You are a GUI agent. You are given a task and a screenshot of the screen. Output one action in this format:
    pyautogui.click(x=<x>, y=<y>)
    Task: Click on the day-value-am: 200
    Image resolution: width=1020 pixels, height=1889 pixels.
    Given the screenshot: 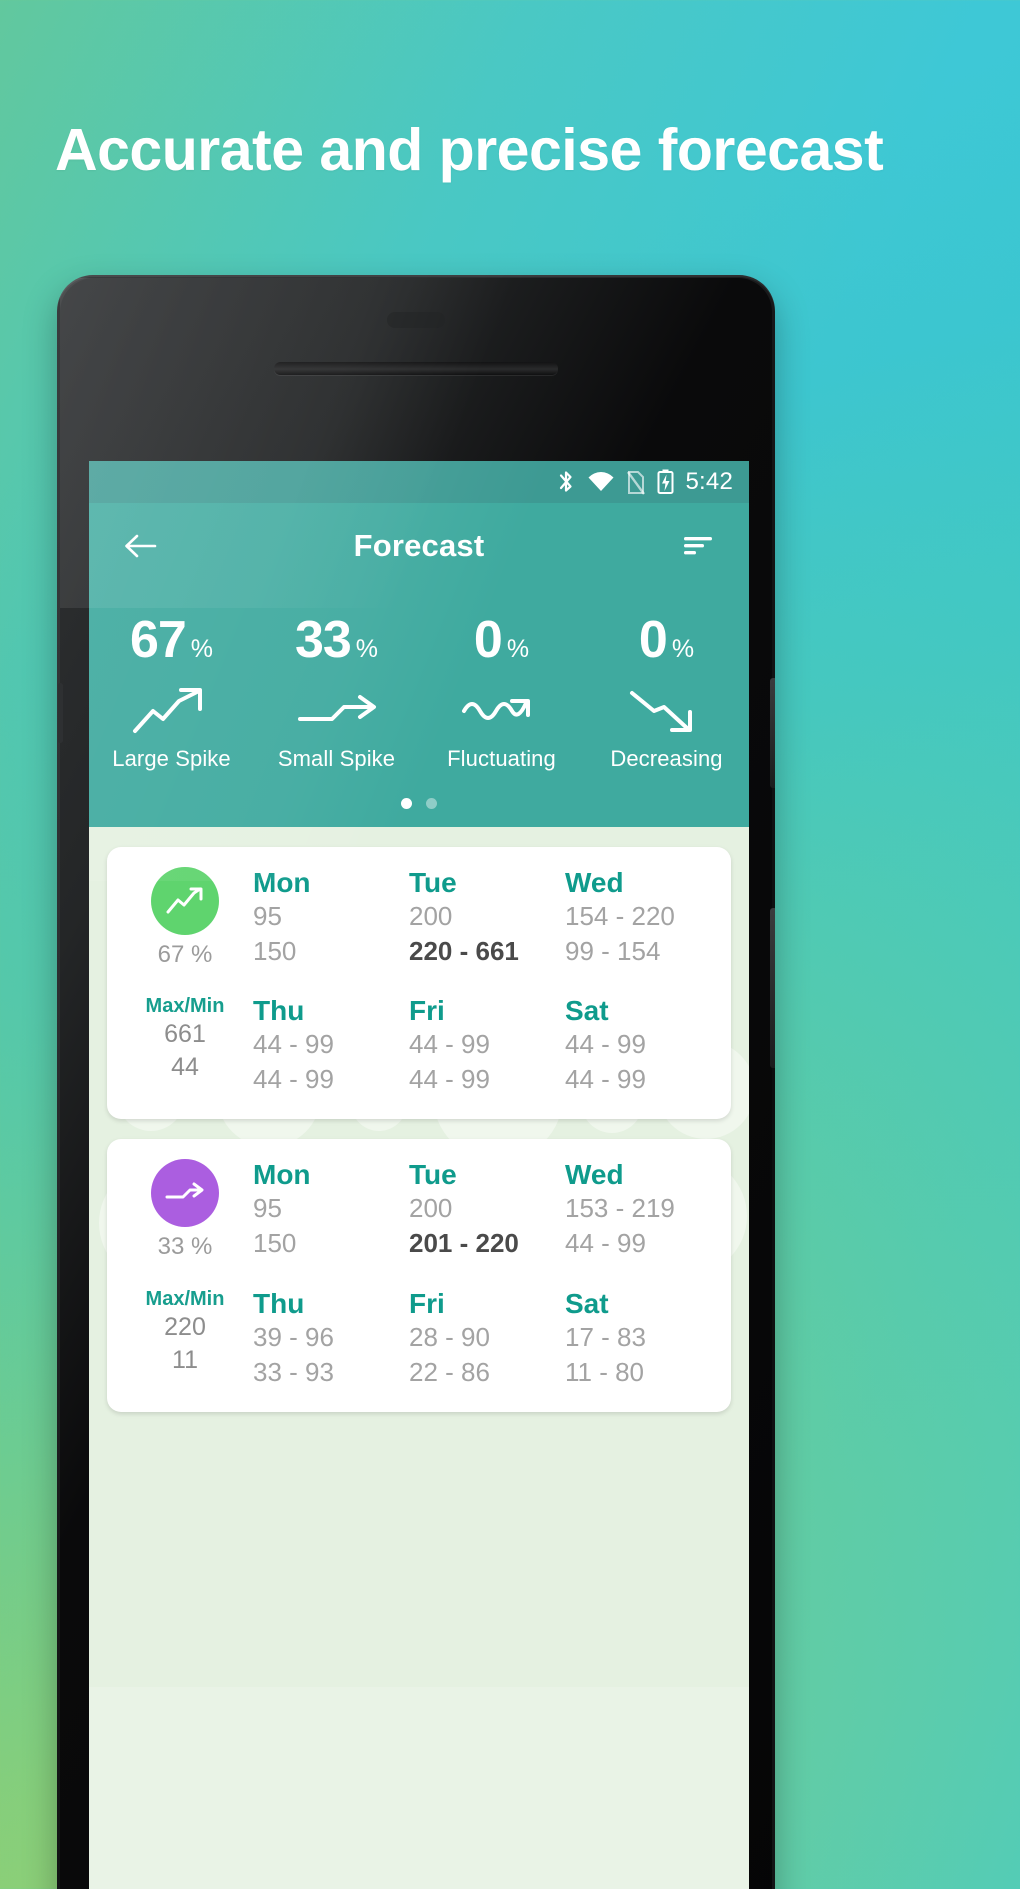 What is the action you would take?
    pyautogui.click(x=431, y=1208)
    